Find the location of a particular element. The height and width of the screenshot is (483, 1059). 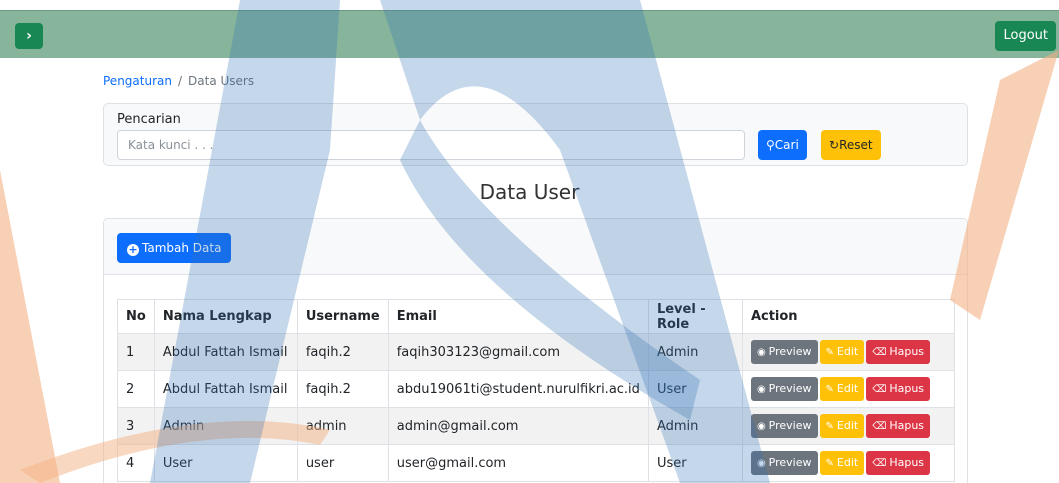

cell-username: user is located at coordinates (342, 463).